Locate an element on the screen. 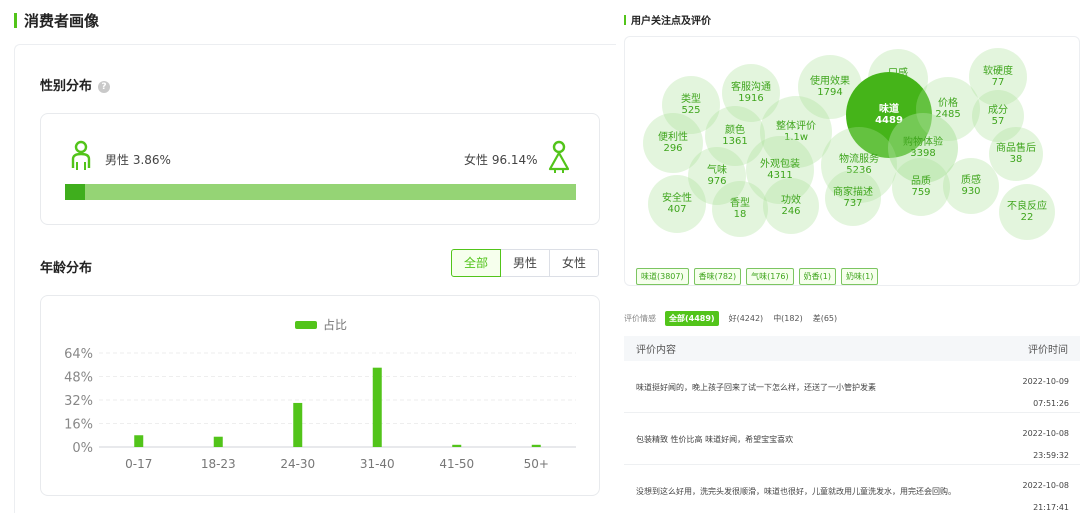  review-content: 没想到这么好用，洗完头发很顺滑，味道也很好，儿童就改用儿童洗发水，用完还会回购。 is located at coordinates (796, 491).